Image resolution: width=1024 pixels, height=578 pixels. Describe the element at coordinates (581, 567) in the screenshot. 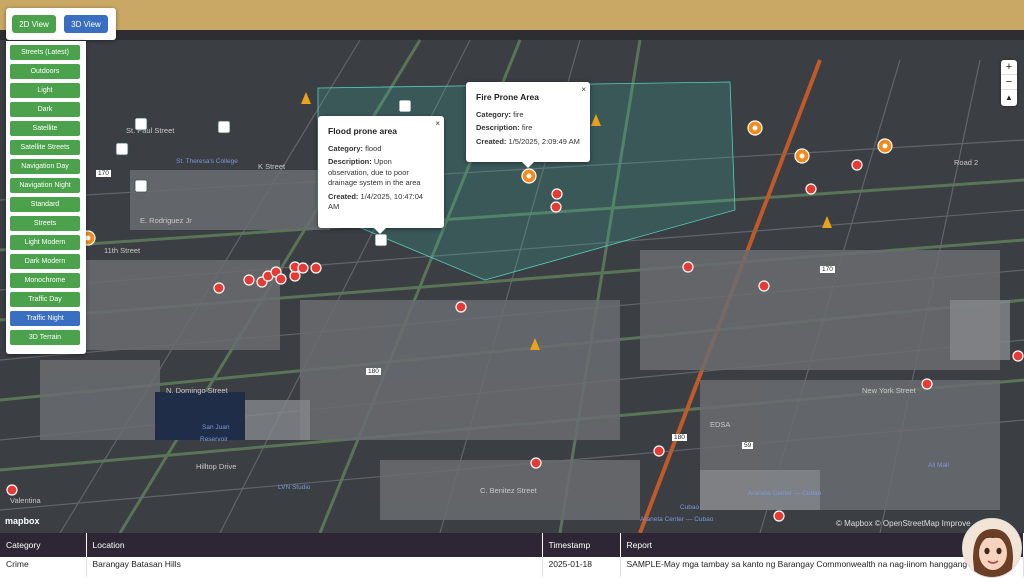

I see `cell-timestamp: 2025-01-18` at that location.